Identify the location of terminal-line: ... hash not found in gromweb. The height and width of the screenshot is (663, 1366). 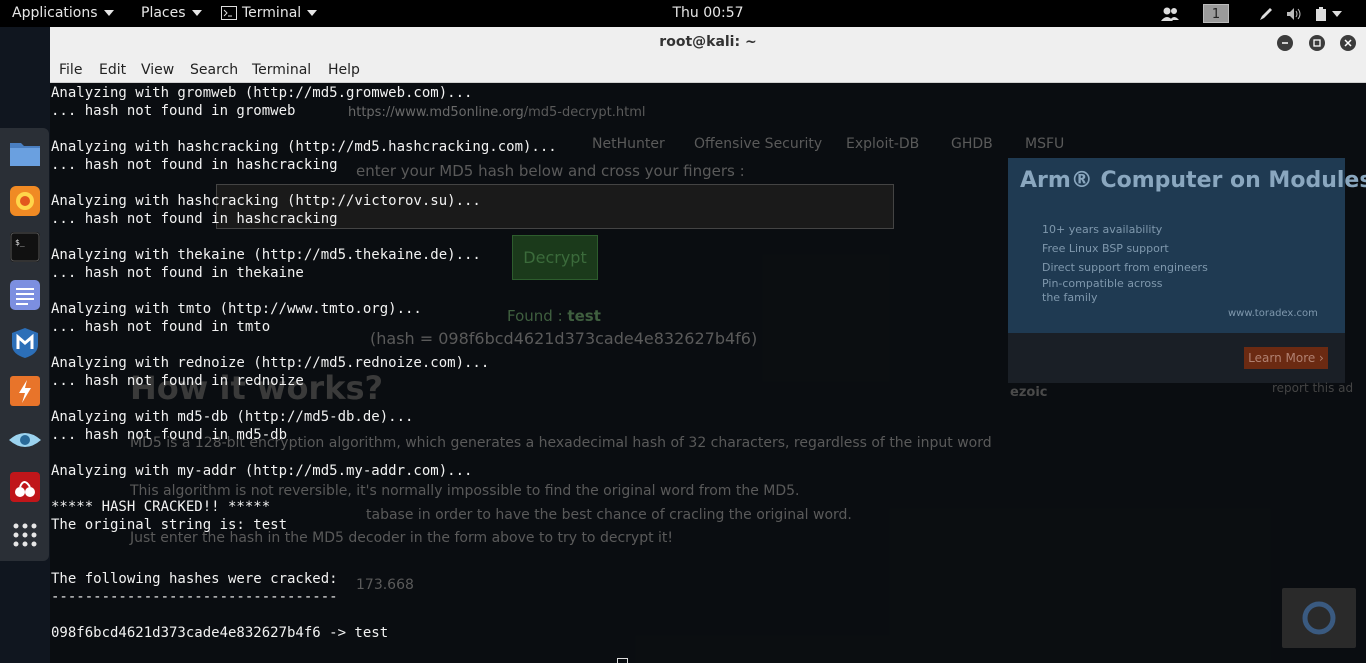
(173, 111).